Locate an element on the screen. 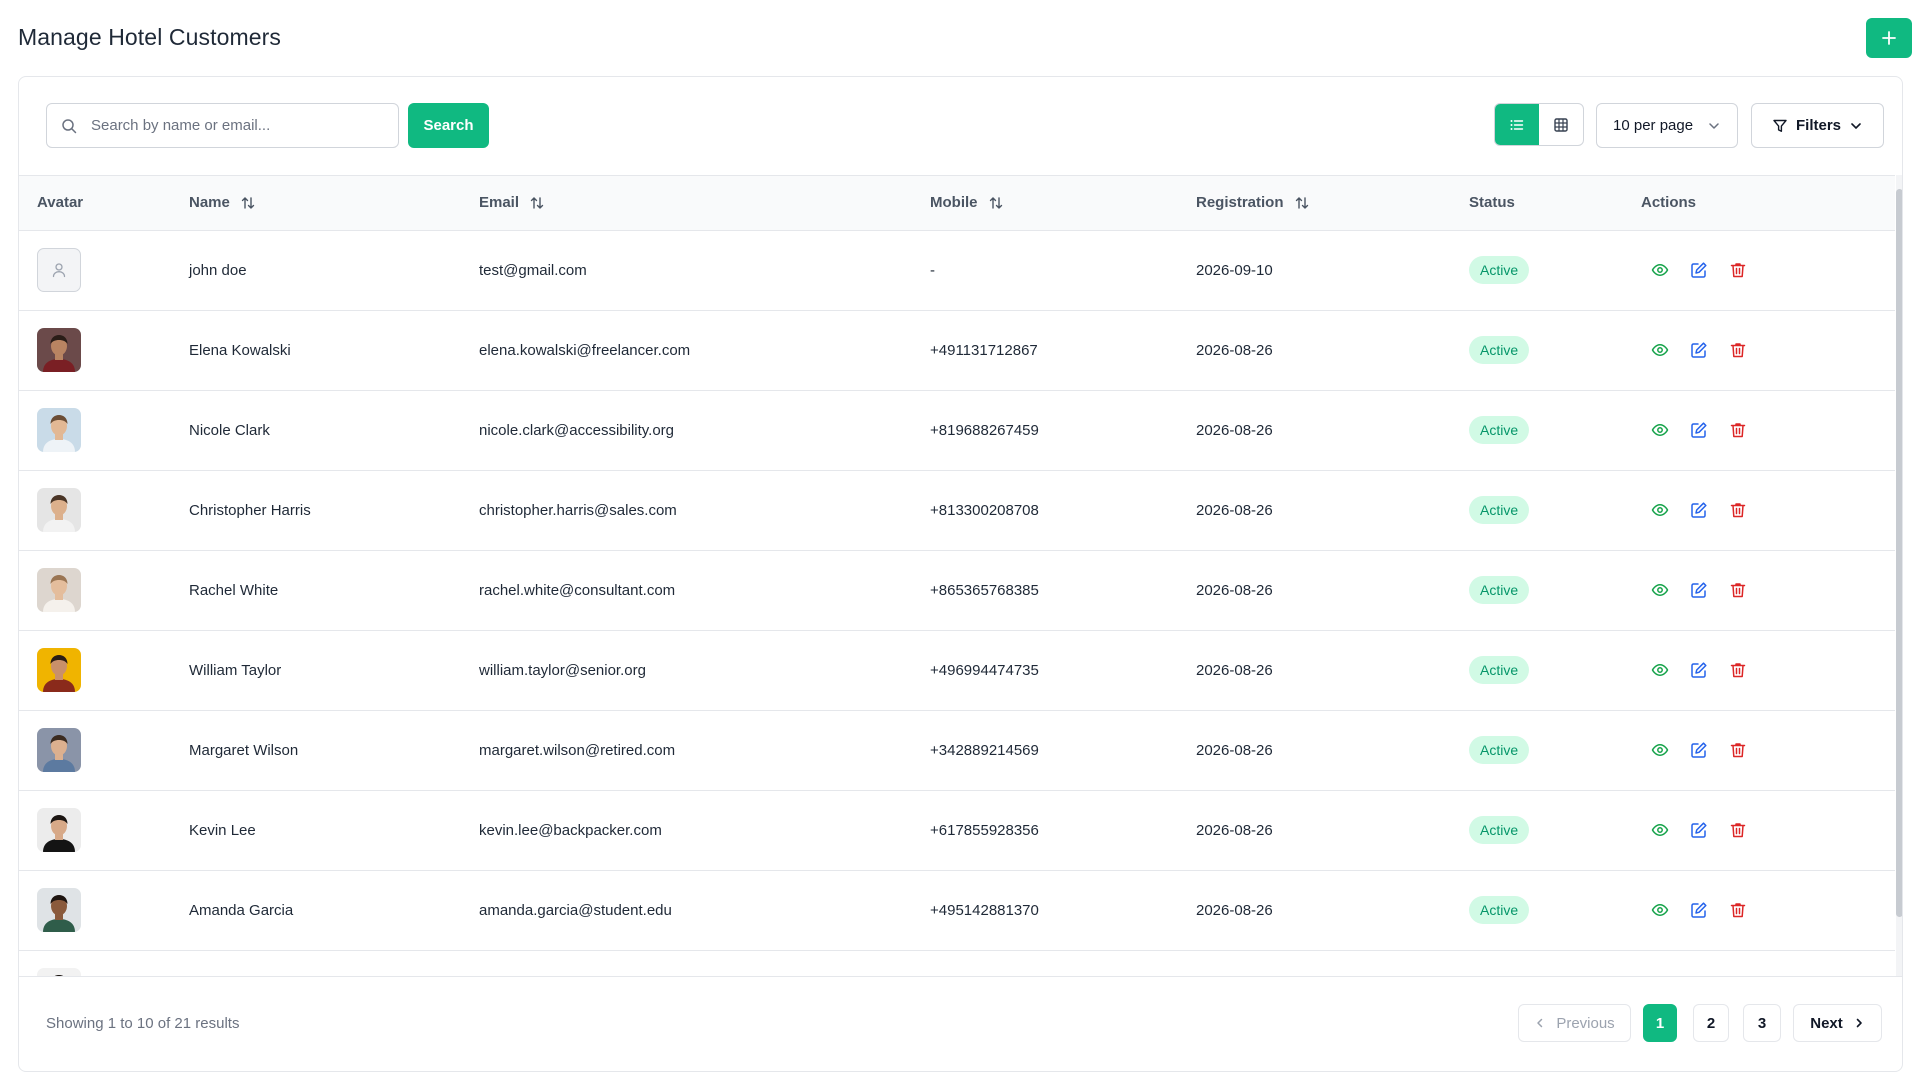  mobile-cell: +496994474735 is located at coordinates (984, 670).